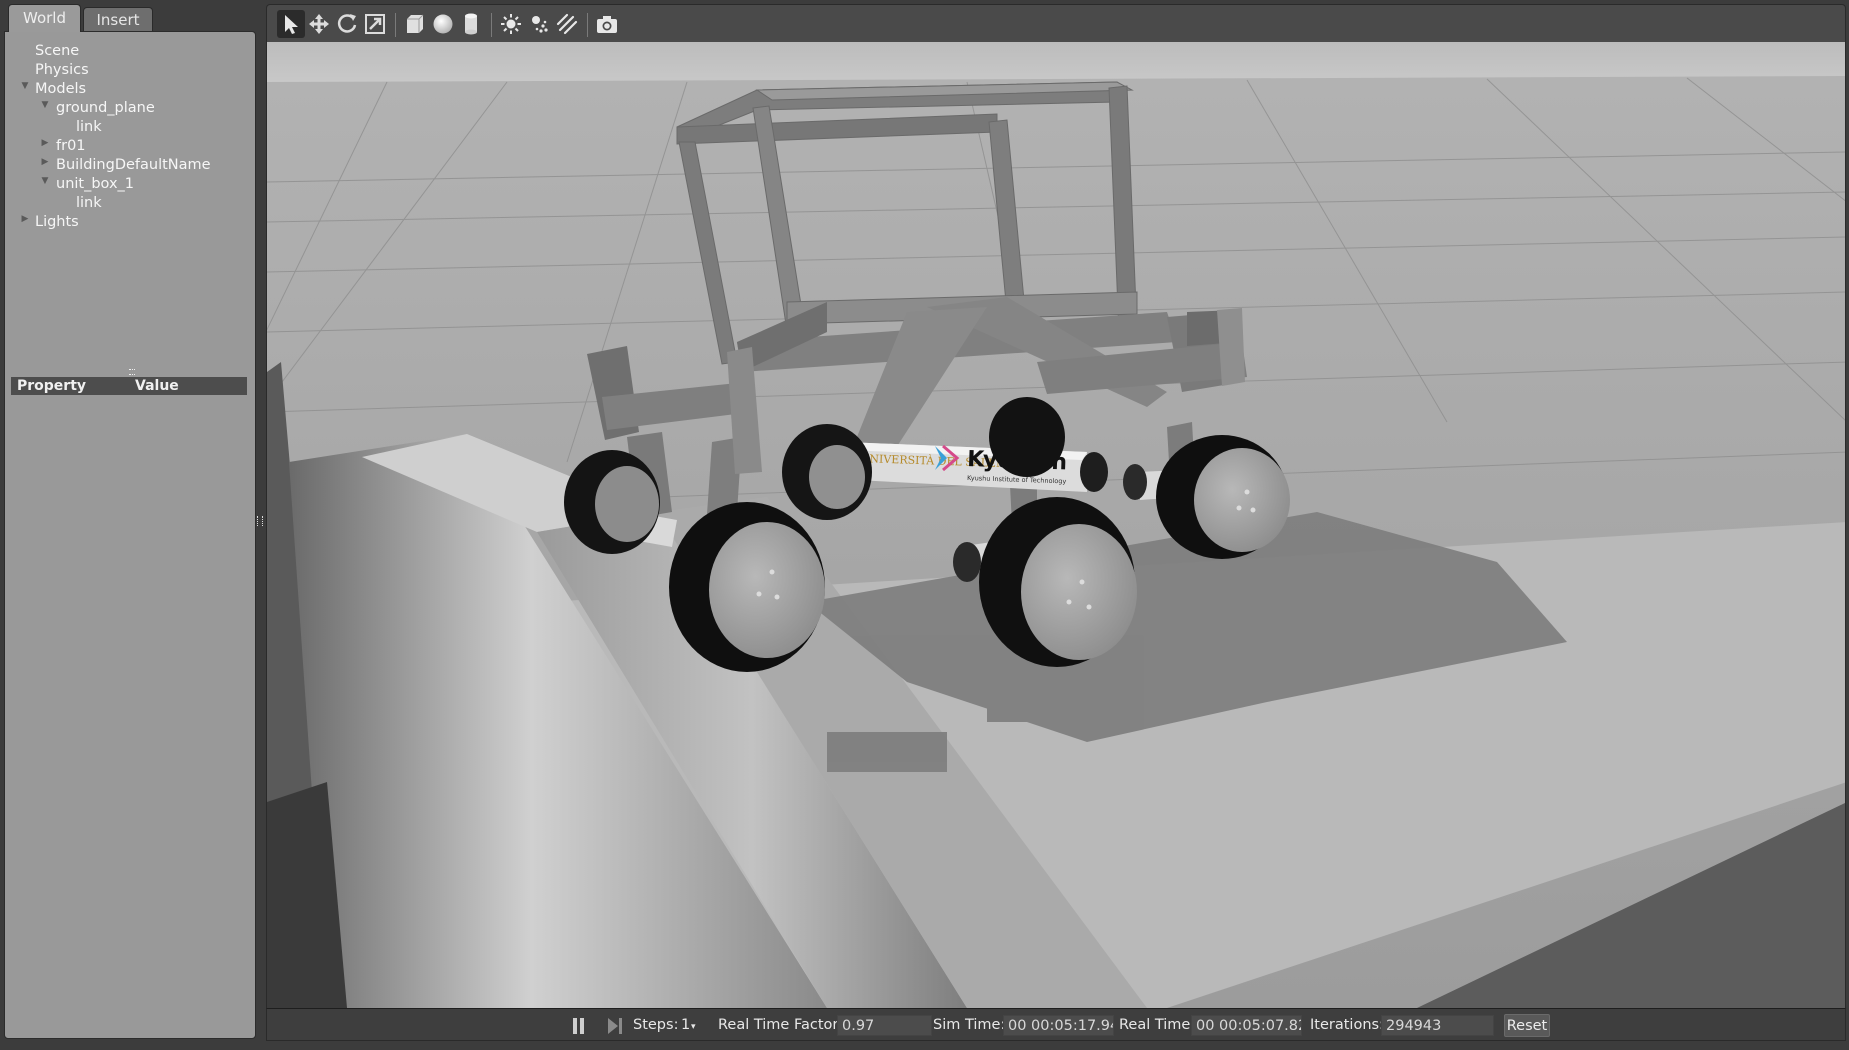  What do you see at coordinates (44, 18) in the screenshot?
I see `tab-world: World` at bounding box center [44, 18].